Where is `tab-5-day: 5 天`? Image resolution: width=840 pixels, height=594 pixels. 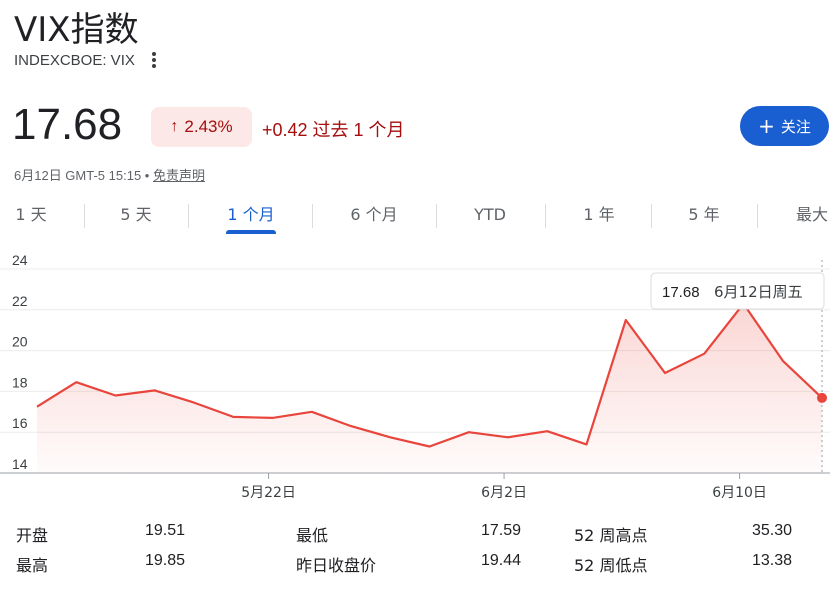
tab-5-day: 5 天 is located at coordinates (136, 218).